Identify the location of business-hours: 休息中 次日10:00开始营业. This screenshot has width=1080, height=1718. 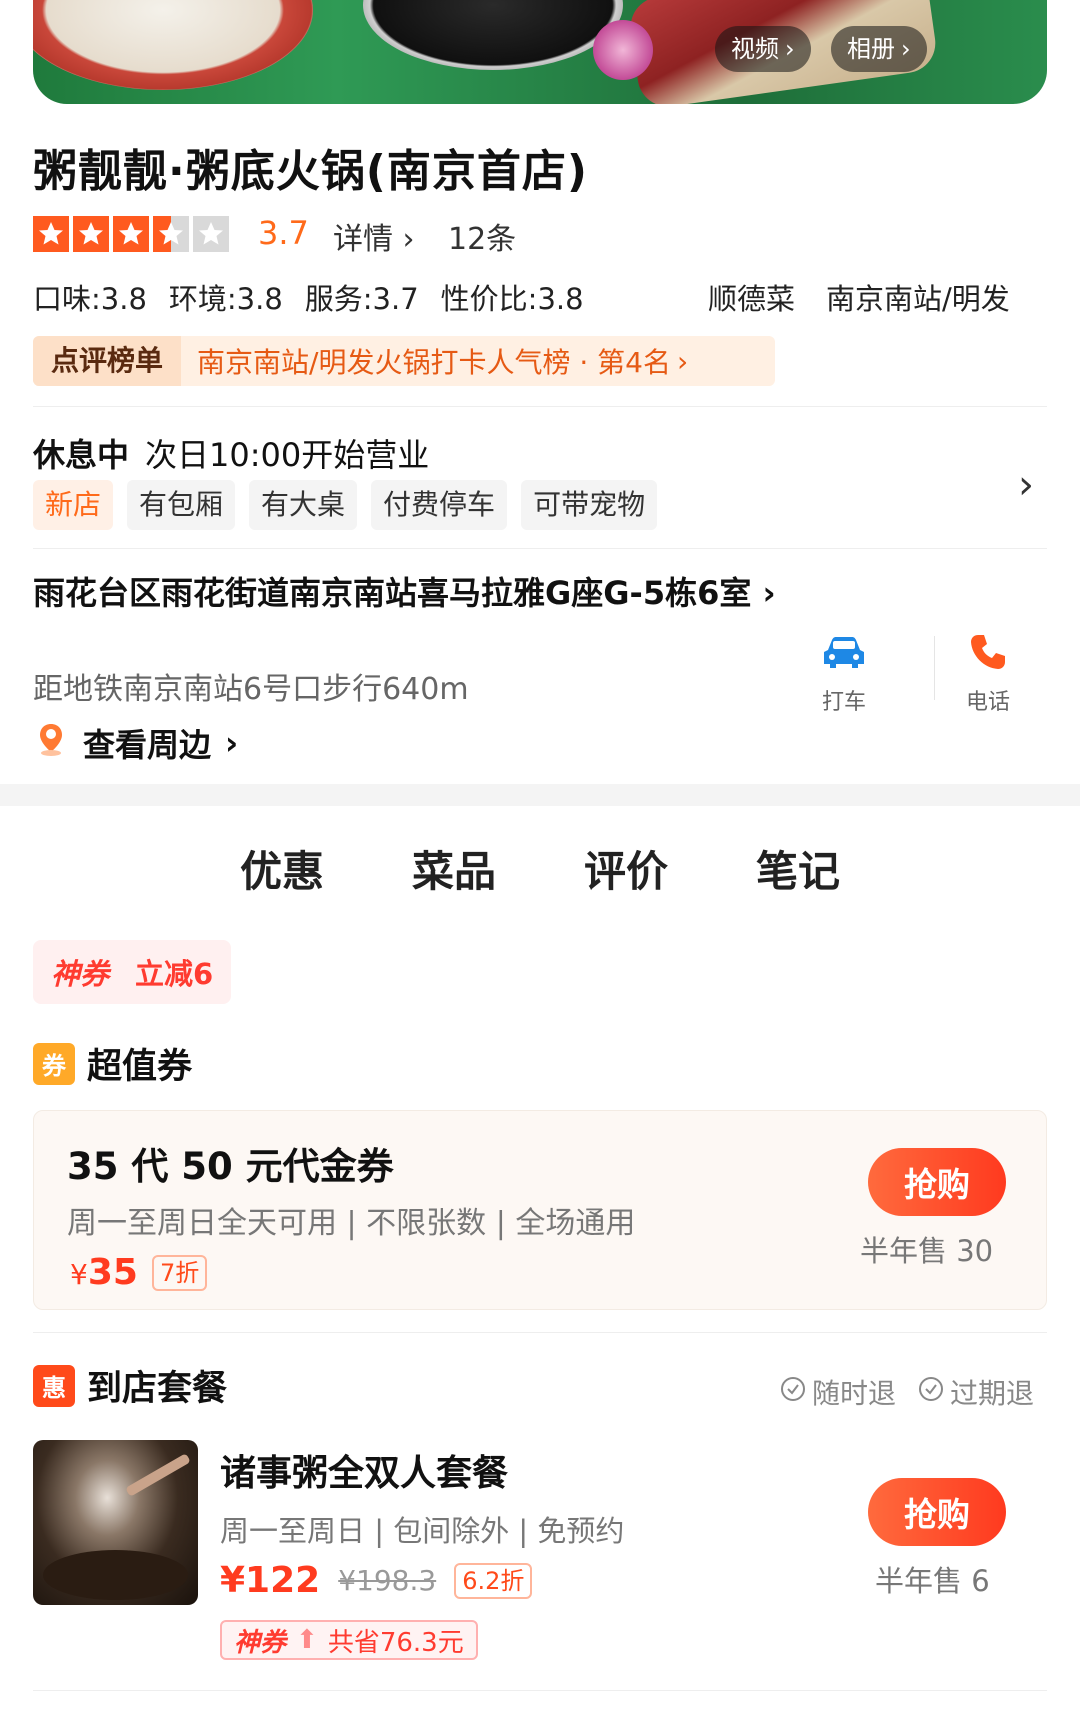
(231, 453).